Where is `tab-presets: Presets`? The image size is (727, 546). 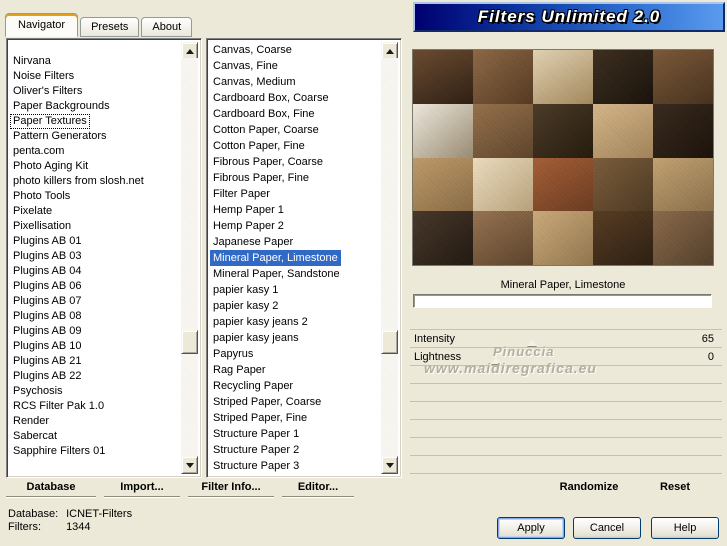
tab-presets: Presets is located at coordinates (110, 27).